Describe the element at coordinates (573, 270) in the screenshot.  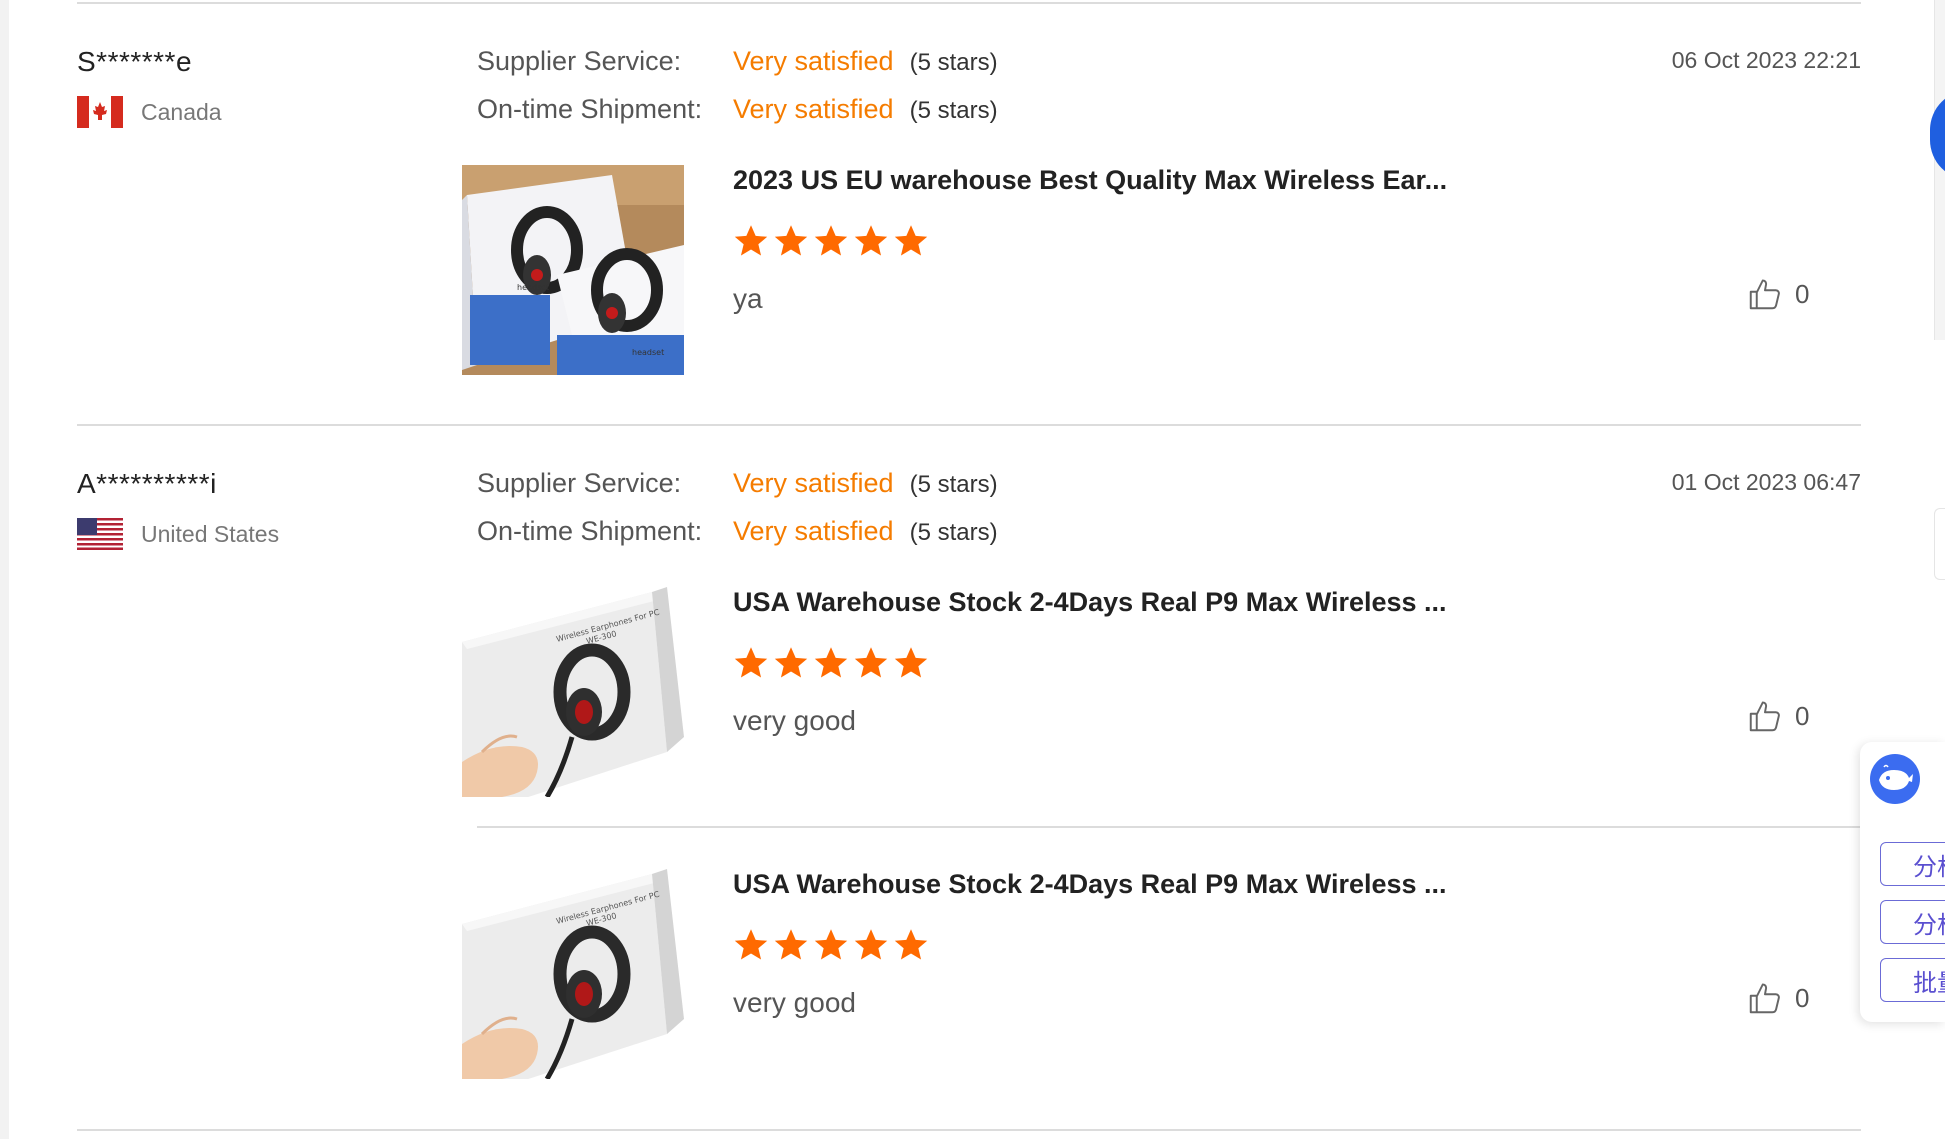
I see `product-thumbnail: headset headset` at that location.